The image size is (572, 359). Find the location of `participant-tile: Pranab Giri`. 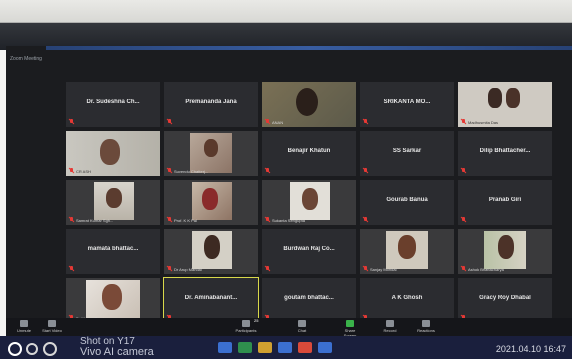

participant-tile: Pranab Giri is located at coordinates (505, 202).